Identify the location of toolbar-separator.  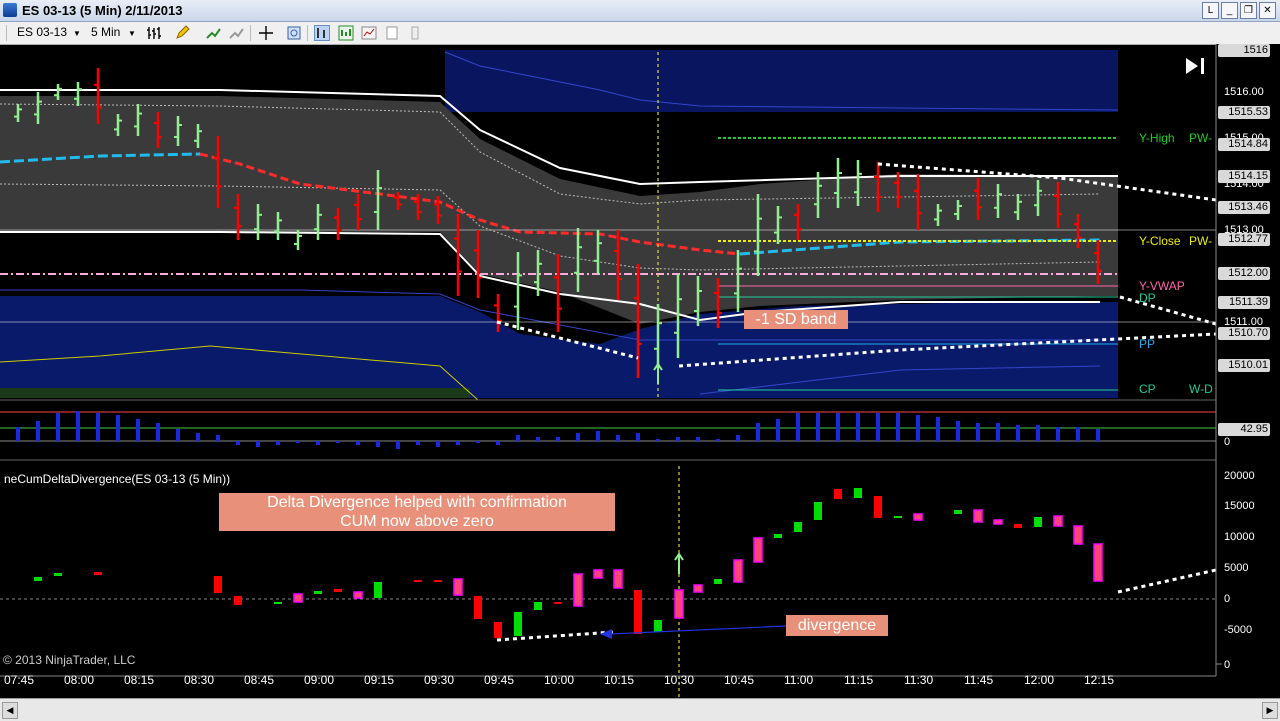
(307, 33).